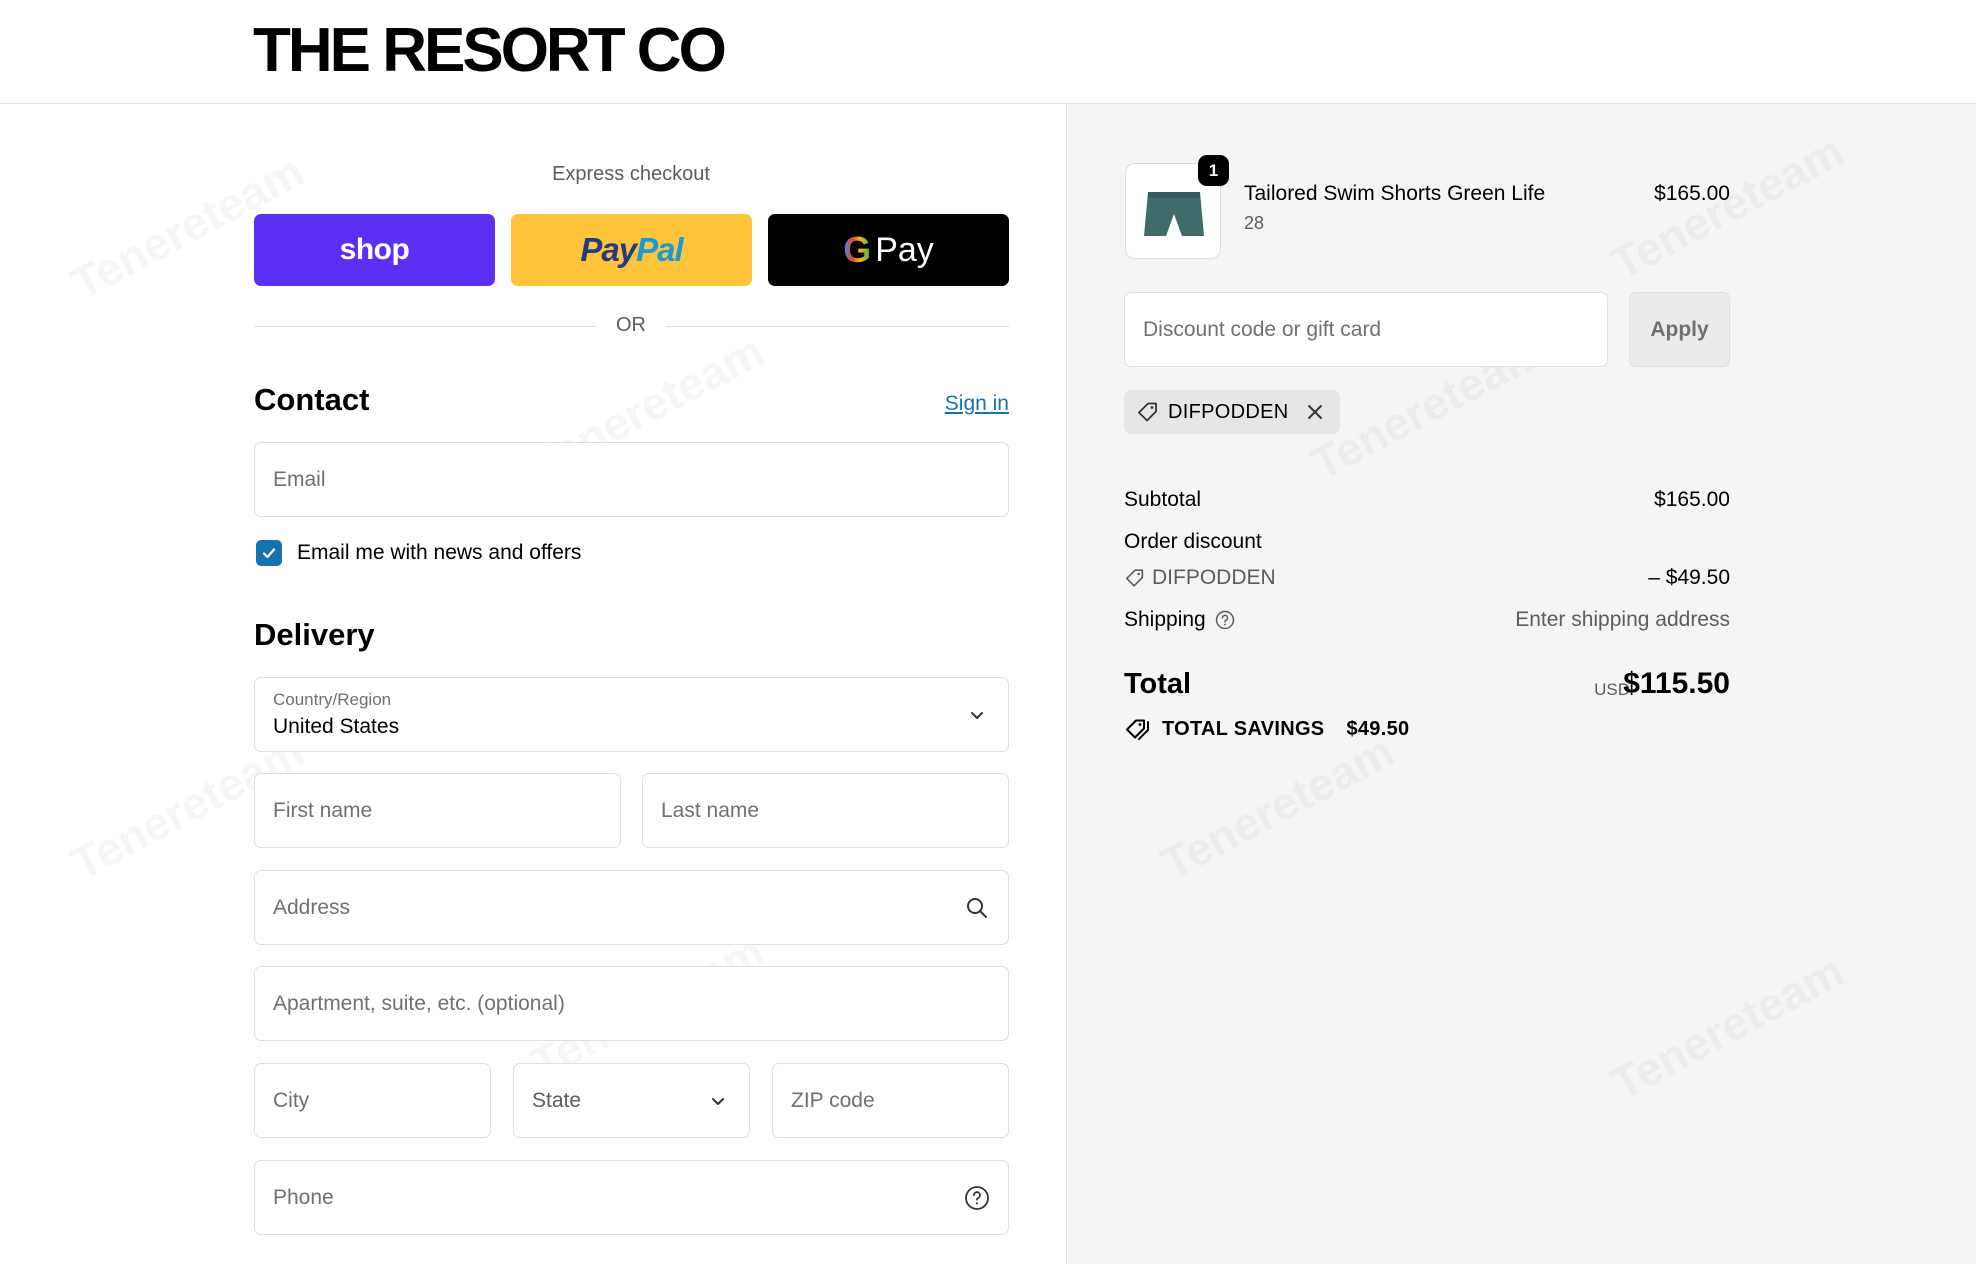 Image resolution: width=1976 pixels, height=1264 pixels. Describe the element at coordinates (372, 1100) in the screenshot. I see `city-field: City` at that location.